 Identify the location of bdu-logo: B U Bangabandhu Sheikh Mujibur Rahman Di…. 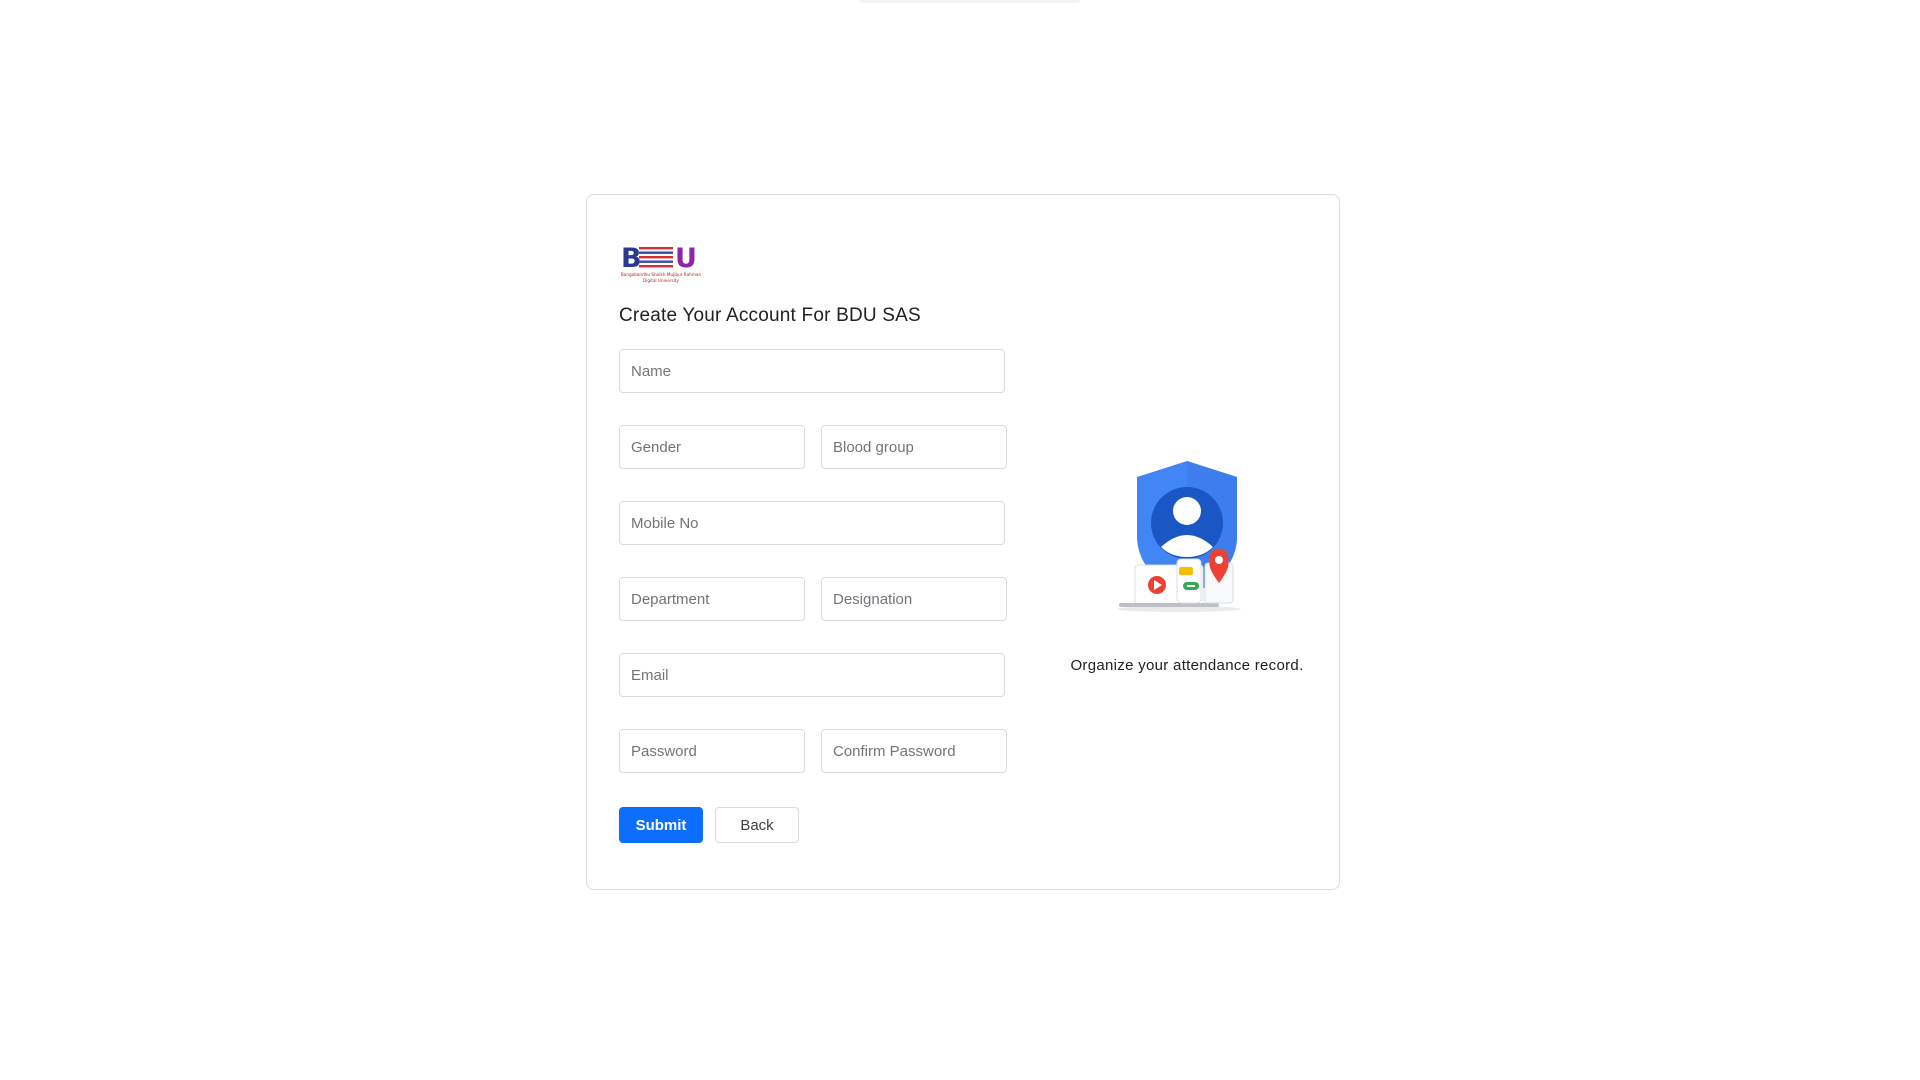
(661, 263).